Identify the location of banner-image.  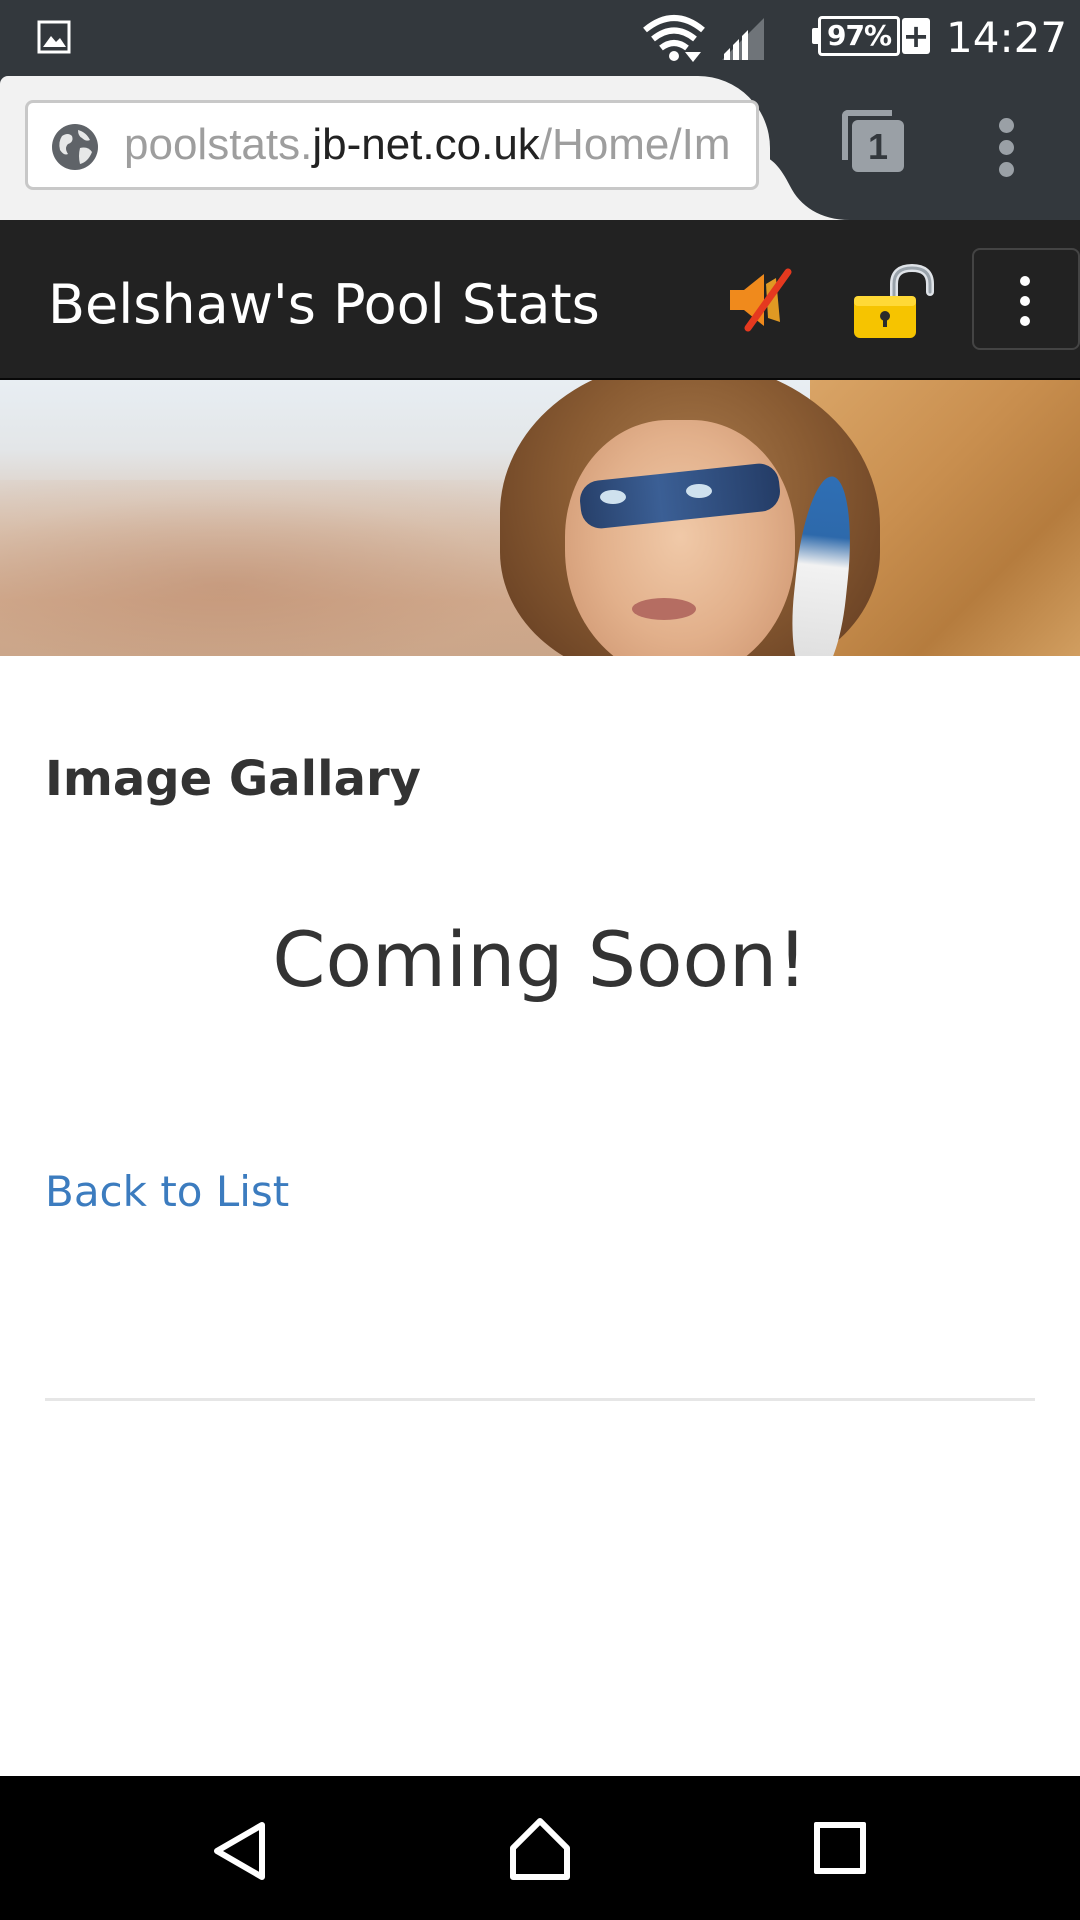
(540, 518).